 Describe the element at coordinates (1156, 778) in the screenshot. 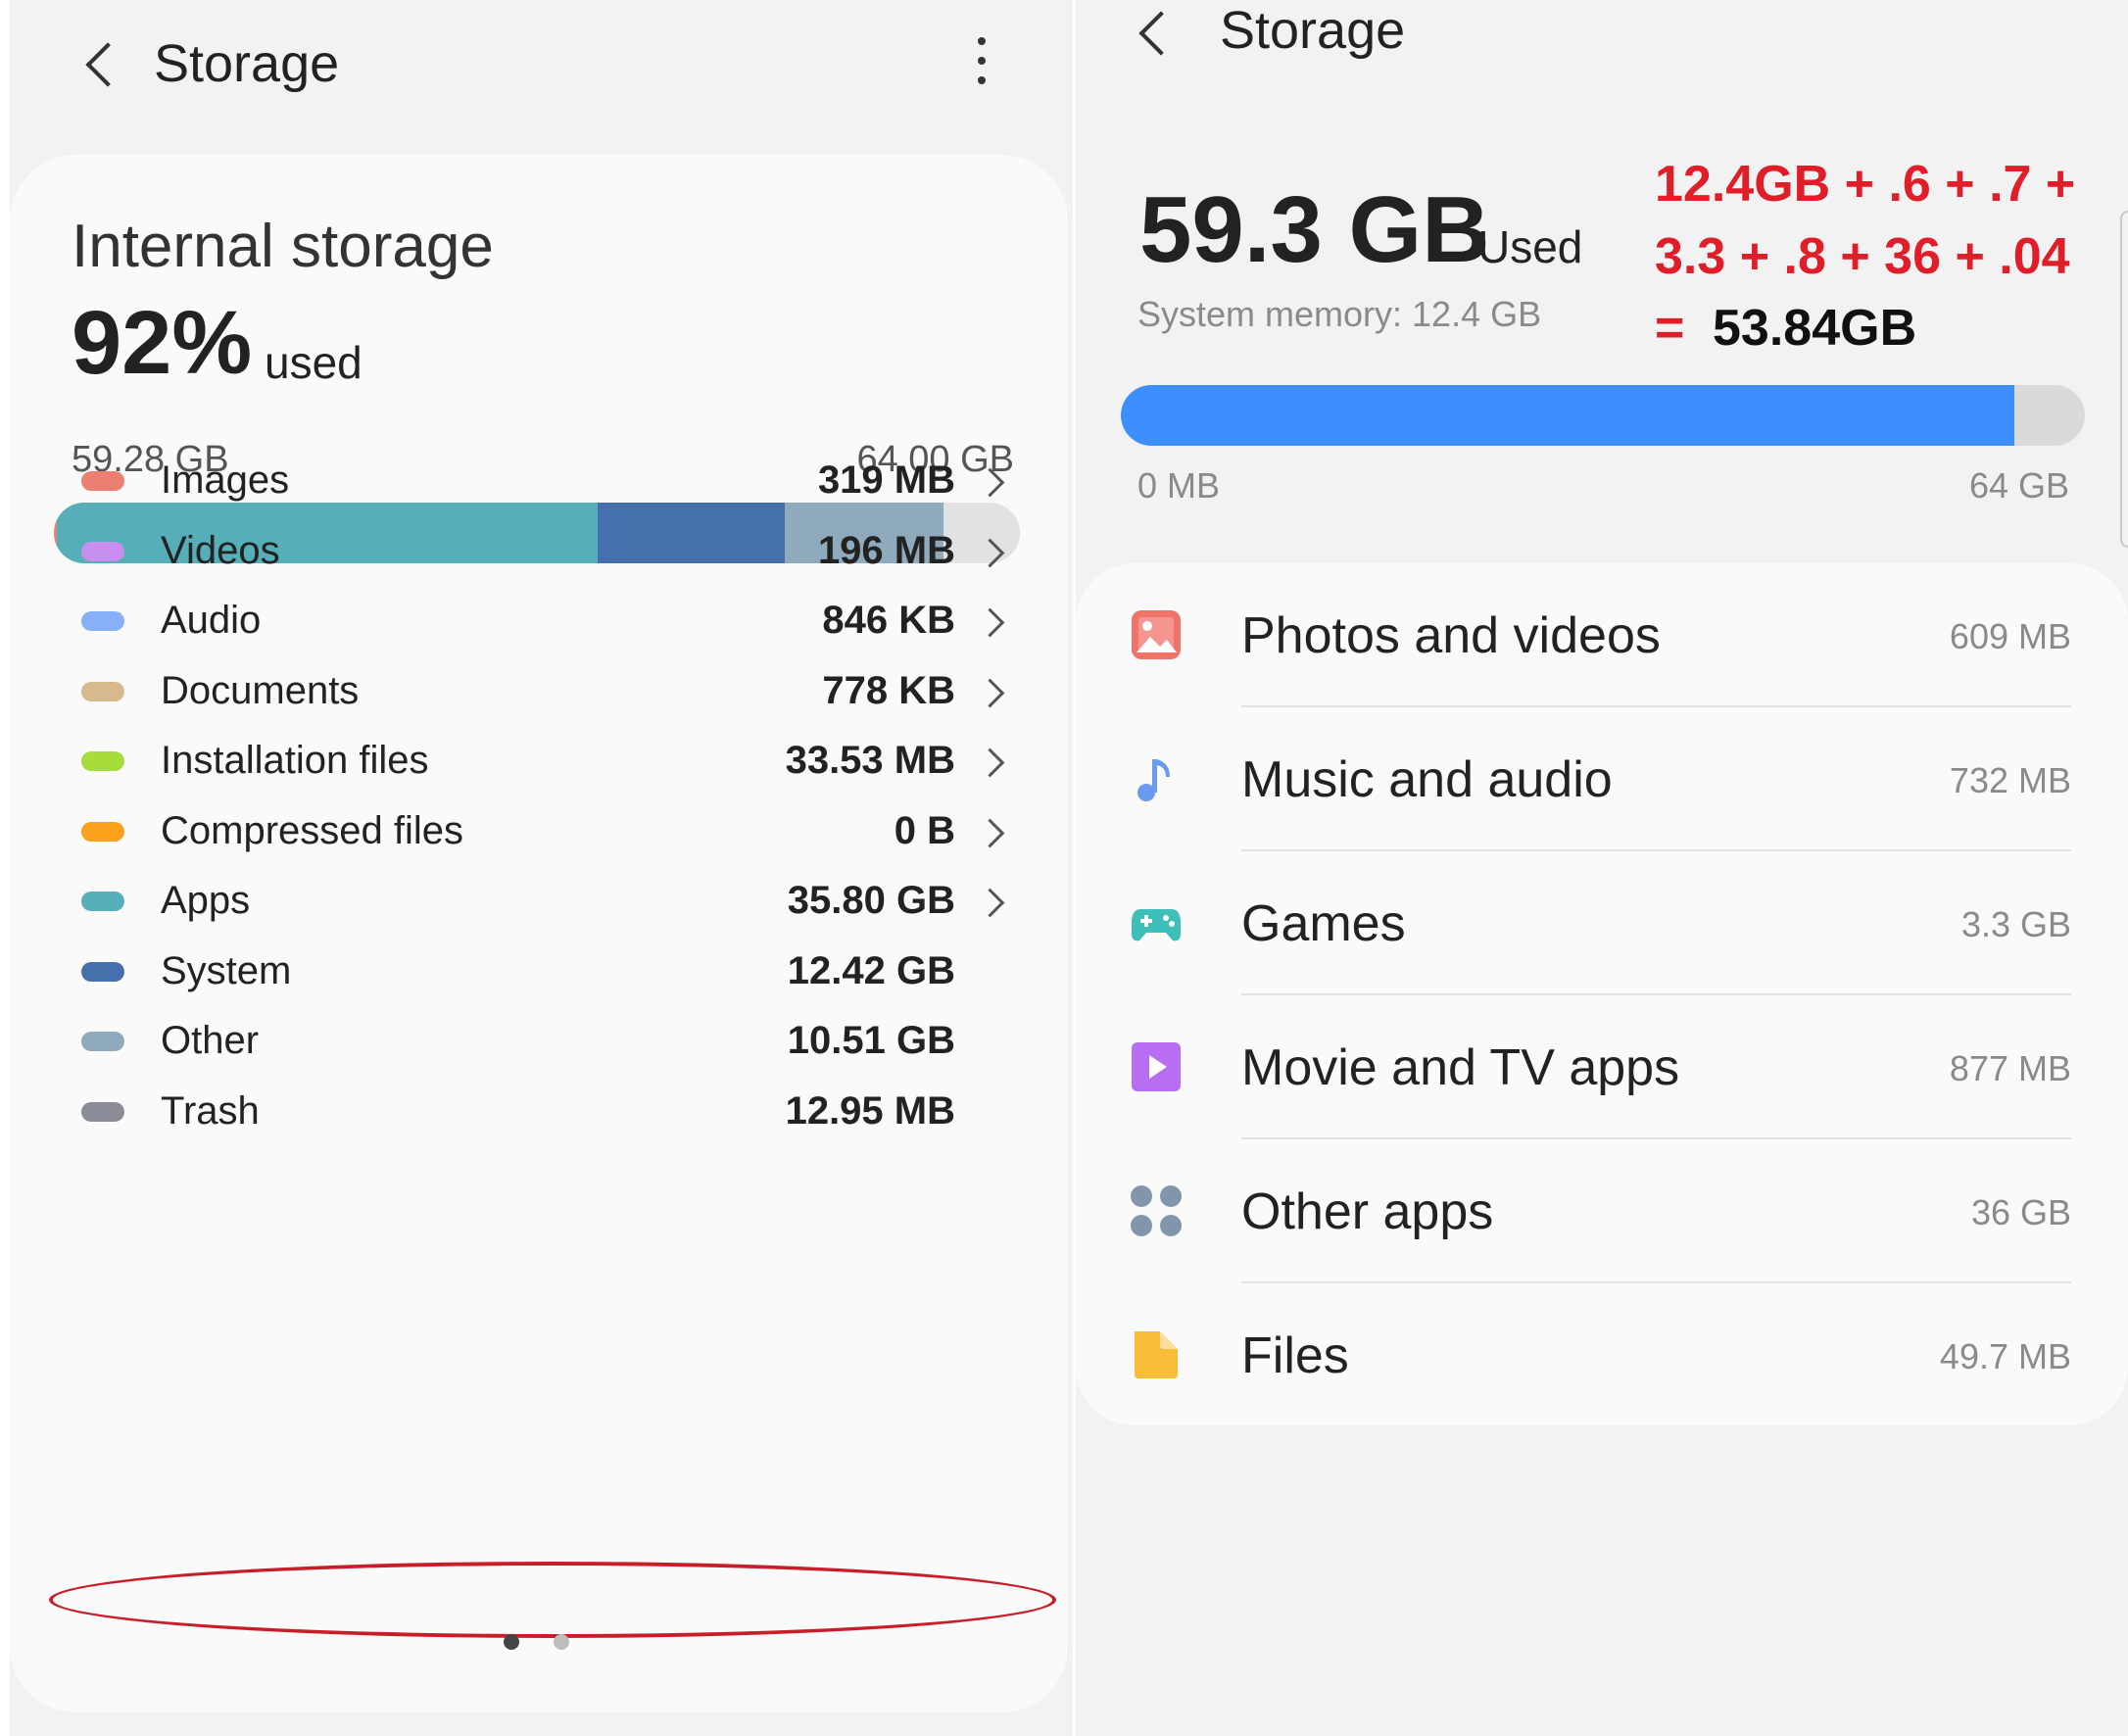

I see `music-note-icon` at that location.